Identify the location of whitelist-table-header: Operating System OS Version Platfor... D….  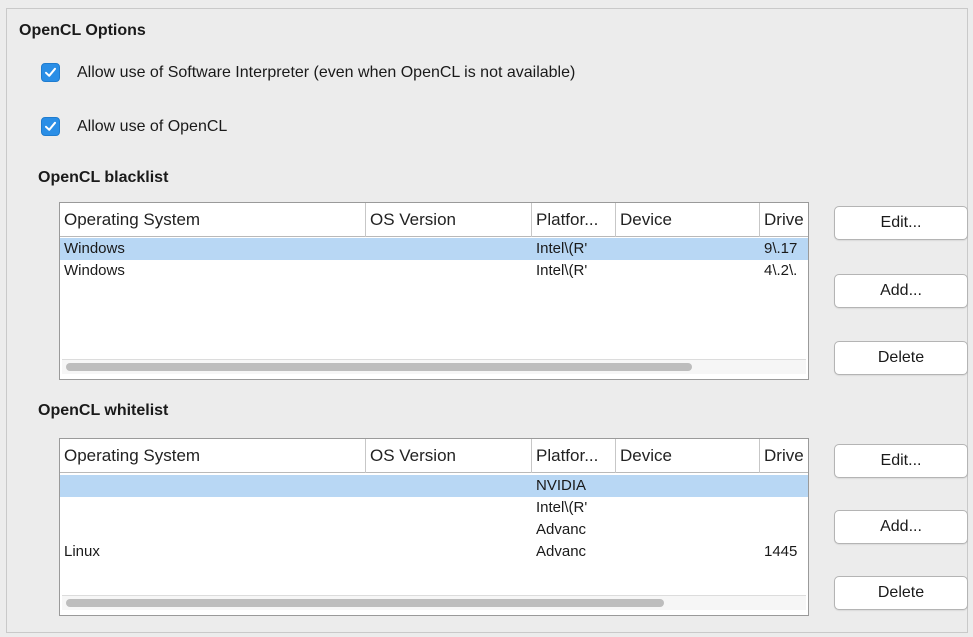
(434, 456).